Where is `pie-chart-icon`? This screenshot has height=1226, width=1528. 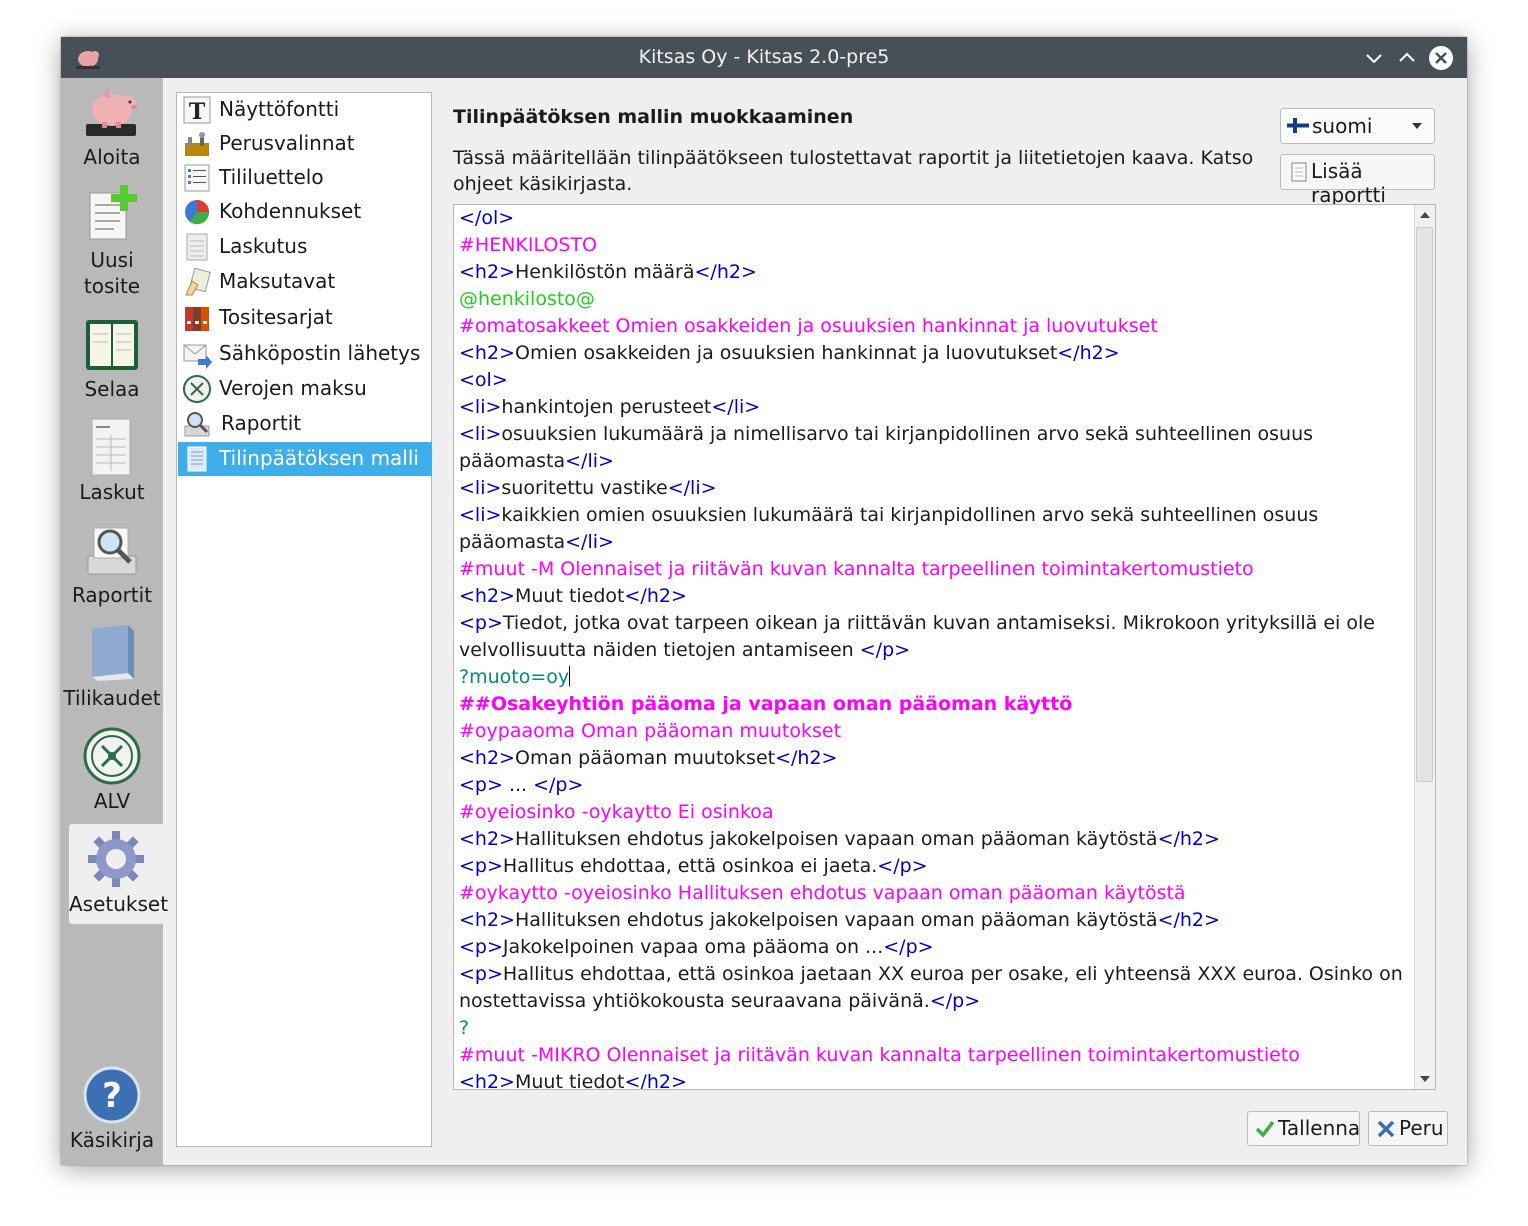
pie-chart-icon is located at coordinates (197, 212).